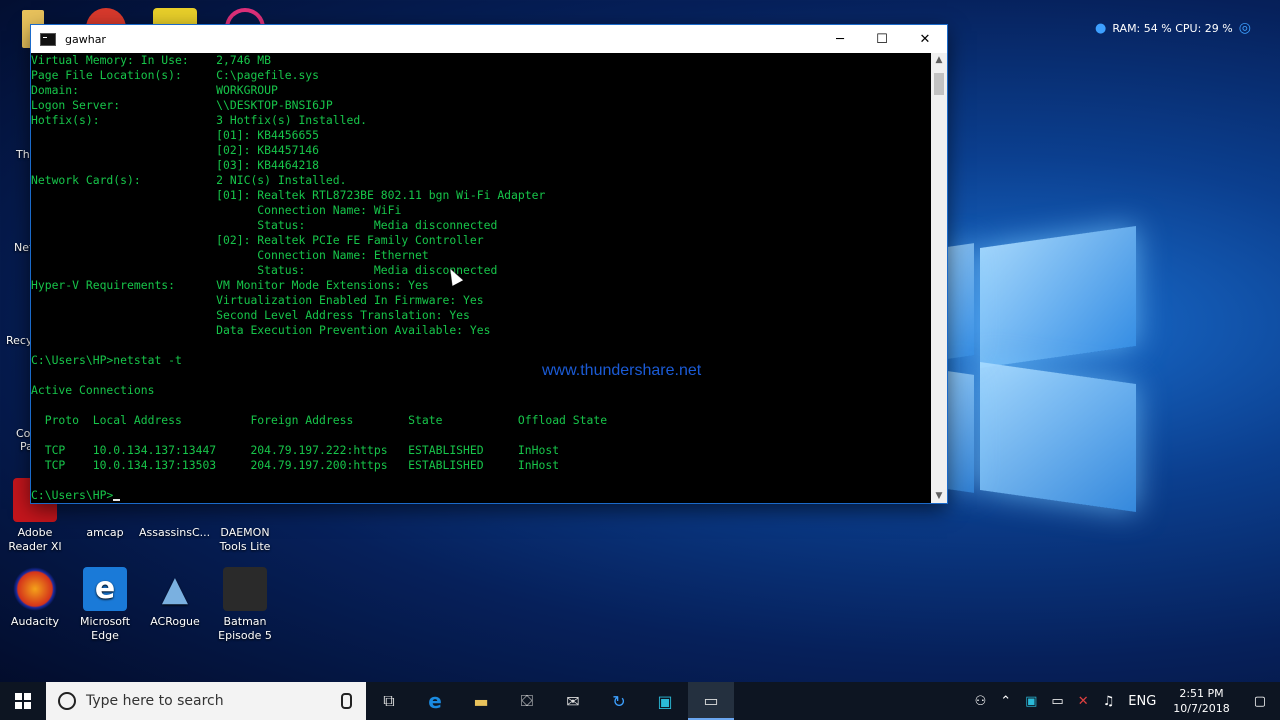 The width and height of the screenshot is (1280, 720). What do you see at coordinates (435, 701) in the screenshot?
I see `edge-taskbar-icon: e` at bounding box center [435, 701].